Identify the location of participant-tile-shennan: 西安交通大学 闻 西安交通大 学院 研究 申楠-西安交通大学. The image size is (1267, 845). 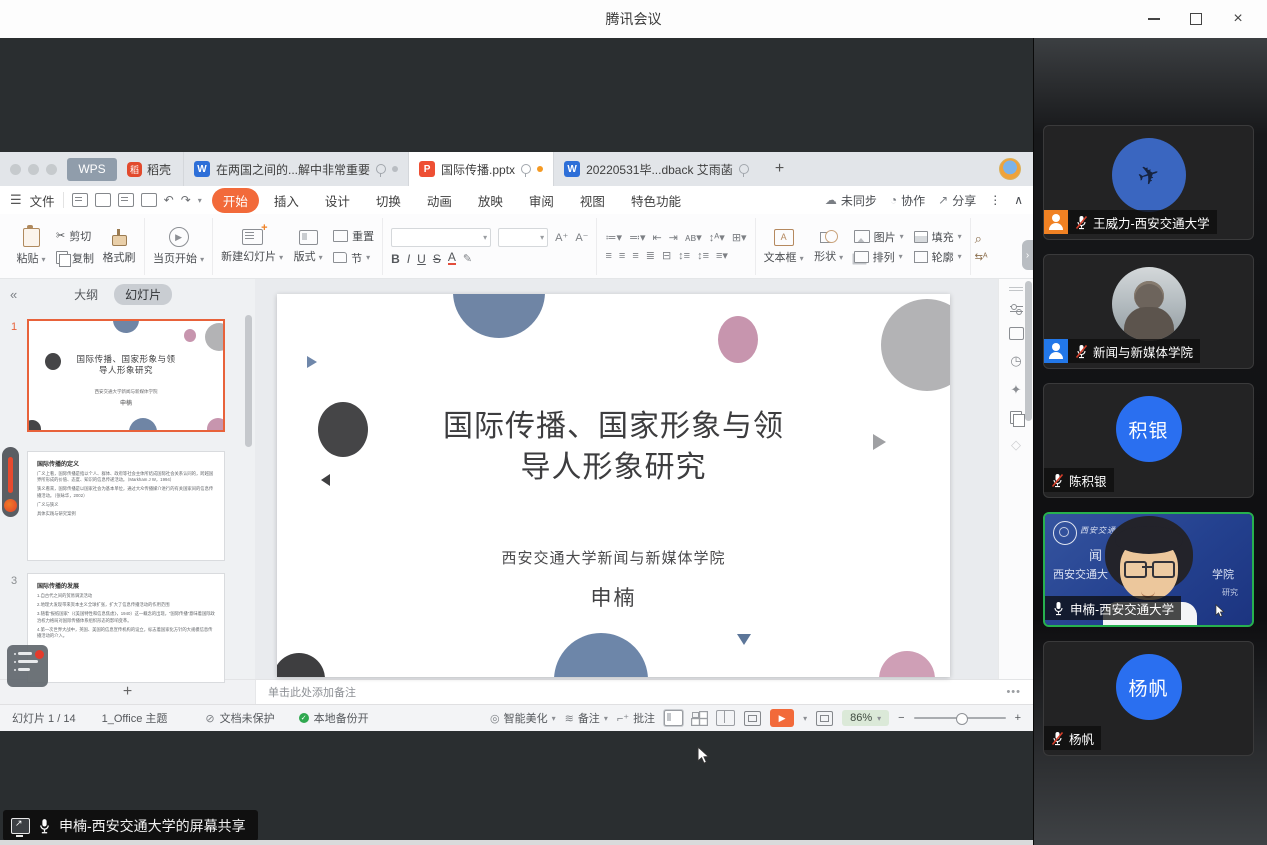
(1148, 569).